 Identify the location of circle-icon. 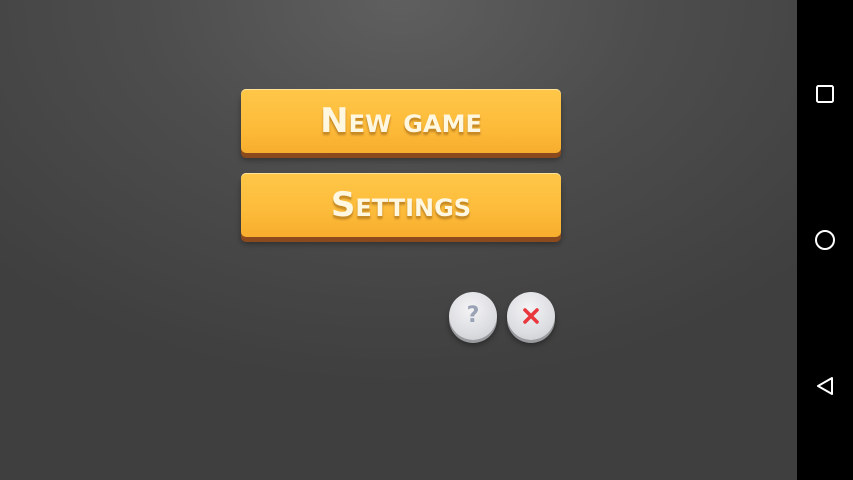
(825, 240).